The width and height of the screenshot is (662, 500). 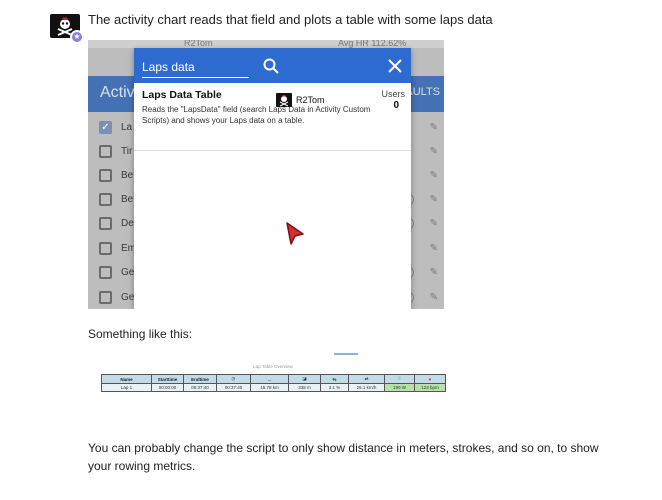 What do you see at coordinates (200, 379) in the screenshot?
I see `column-header: Endtime` at bounding box center [200, 379].